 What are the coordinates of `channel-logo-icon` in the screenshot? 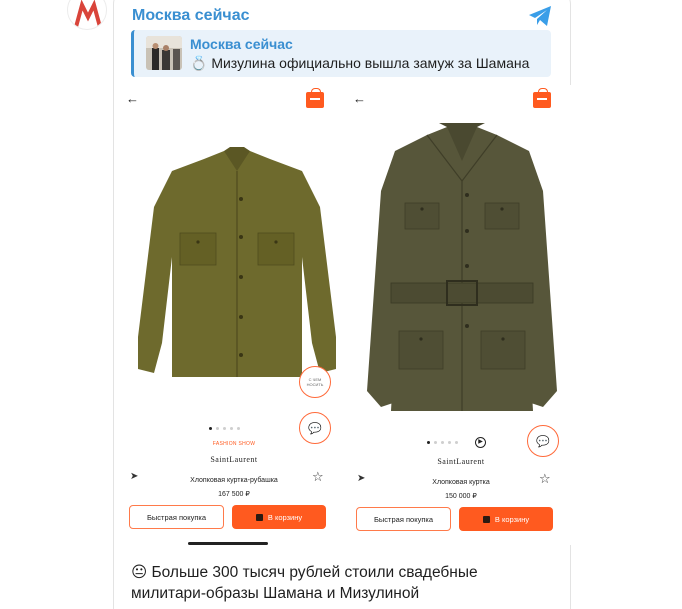 It's located at (88, 14).